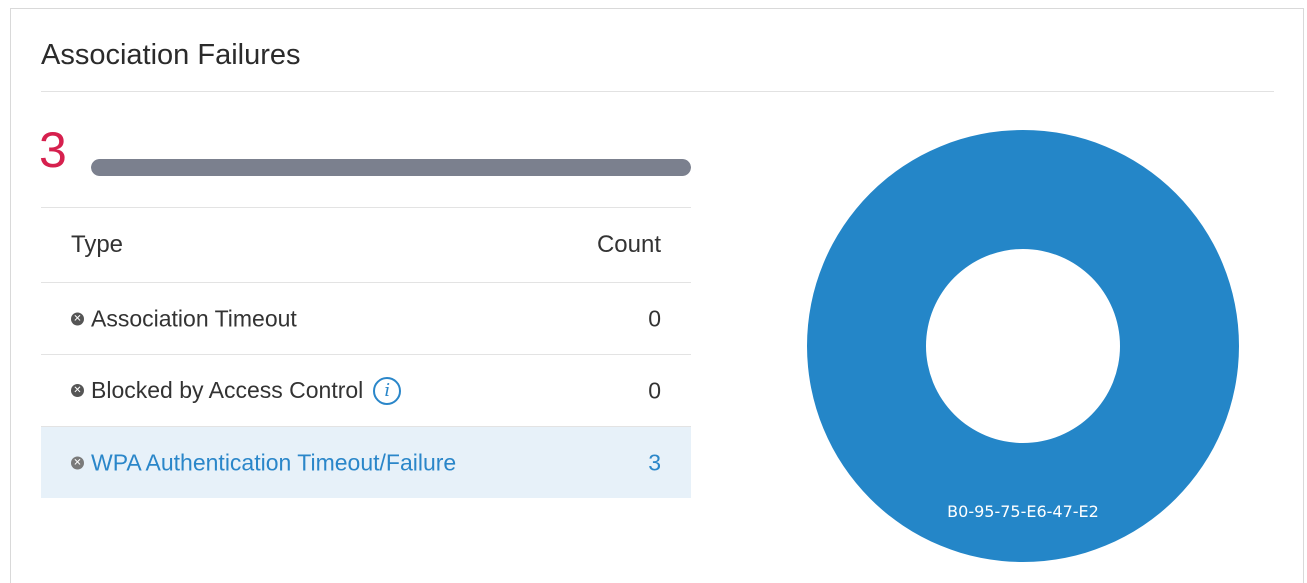 Image resolution: width=1307 pixels, height=583 pixels. What do you see at coordinates (366, 244) in the screenshot?
I see `table-header-row: Type Count` at bounding box center [366, 244].